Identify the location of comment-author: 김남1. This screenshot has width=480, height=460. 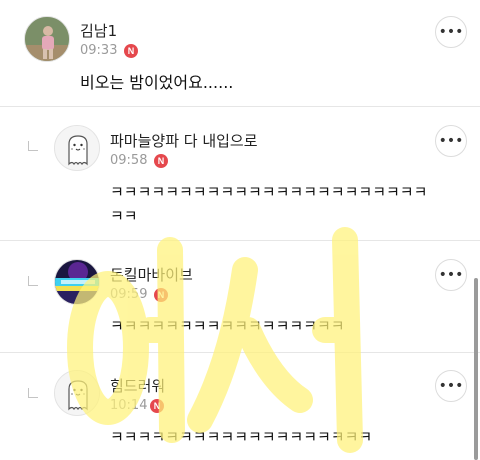
(98, 30).